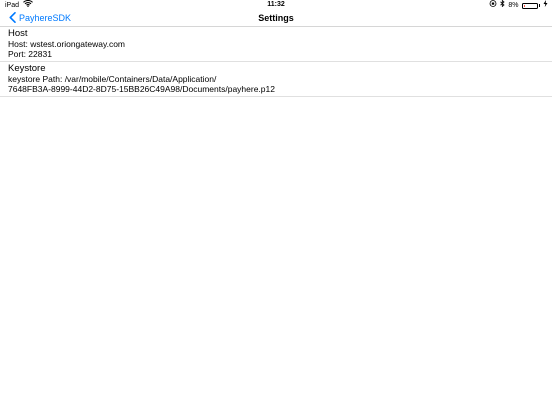  Describe the element at coordinates (66, 44) in the screenshot. I see `host-address: Host: wstest.oriongateway.com` at that location.